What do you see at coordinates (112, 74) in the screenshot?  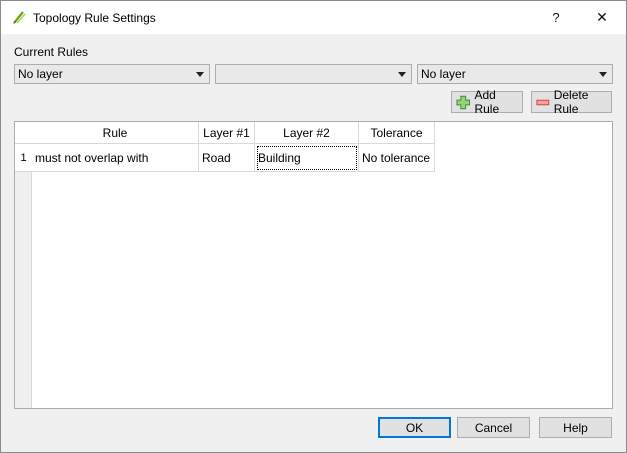 I see `layer1-combo: No layer` at bounding box center [112, 74].